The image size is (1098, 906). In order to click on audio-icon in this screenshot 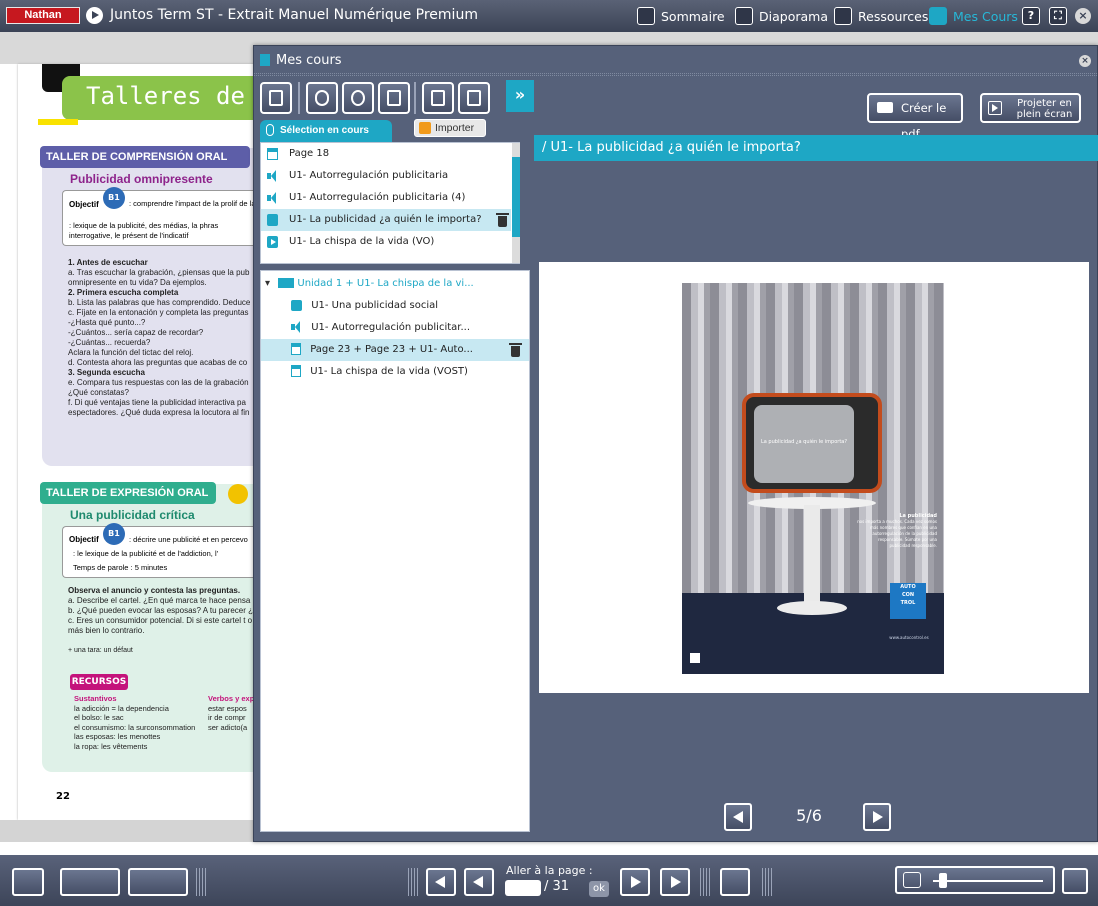, I will do `click(272, 198)`.